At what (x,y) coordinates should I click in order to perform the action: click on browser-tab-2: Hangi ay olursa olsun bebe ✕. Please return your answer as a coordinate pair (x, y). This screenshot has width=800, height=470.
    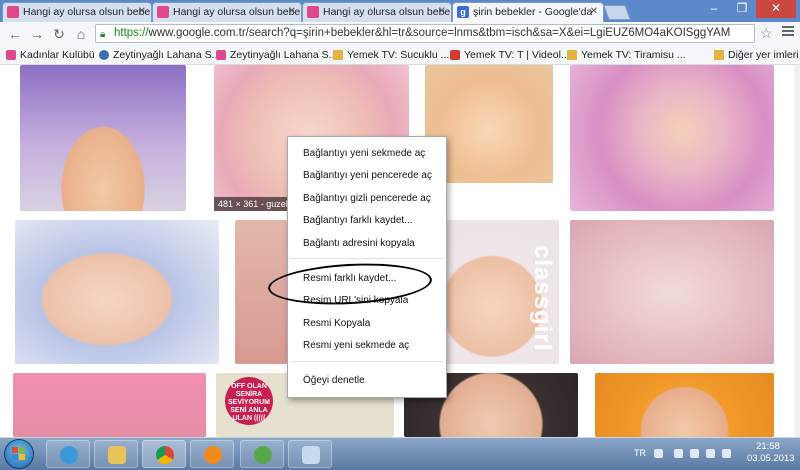
    Looking at the image, I should click on (227, 12).